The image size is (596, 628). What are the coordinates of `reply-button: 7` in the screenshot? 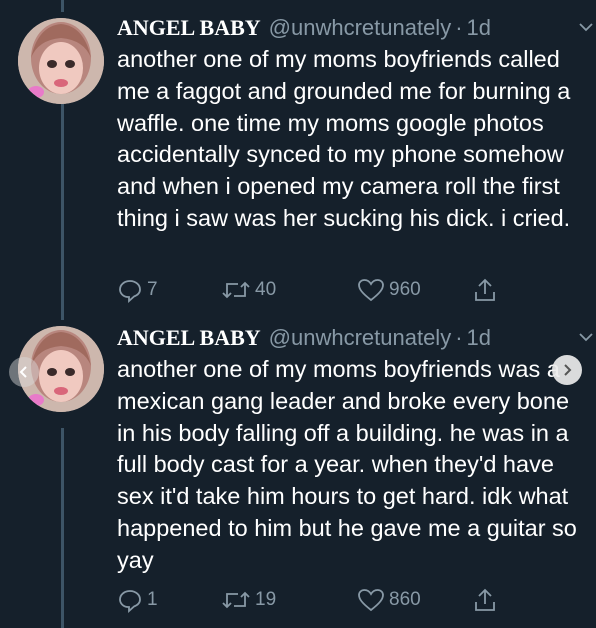 It's located at (137, 290).